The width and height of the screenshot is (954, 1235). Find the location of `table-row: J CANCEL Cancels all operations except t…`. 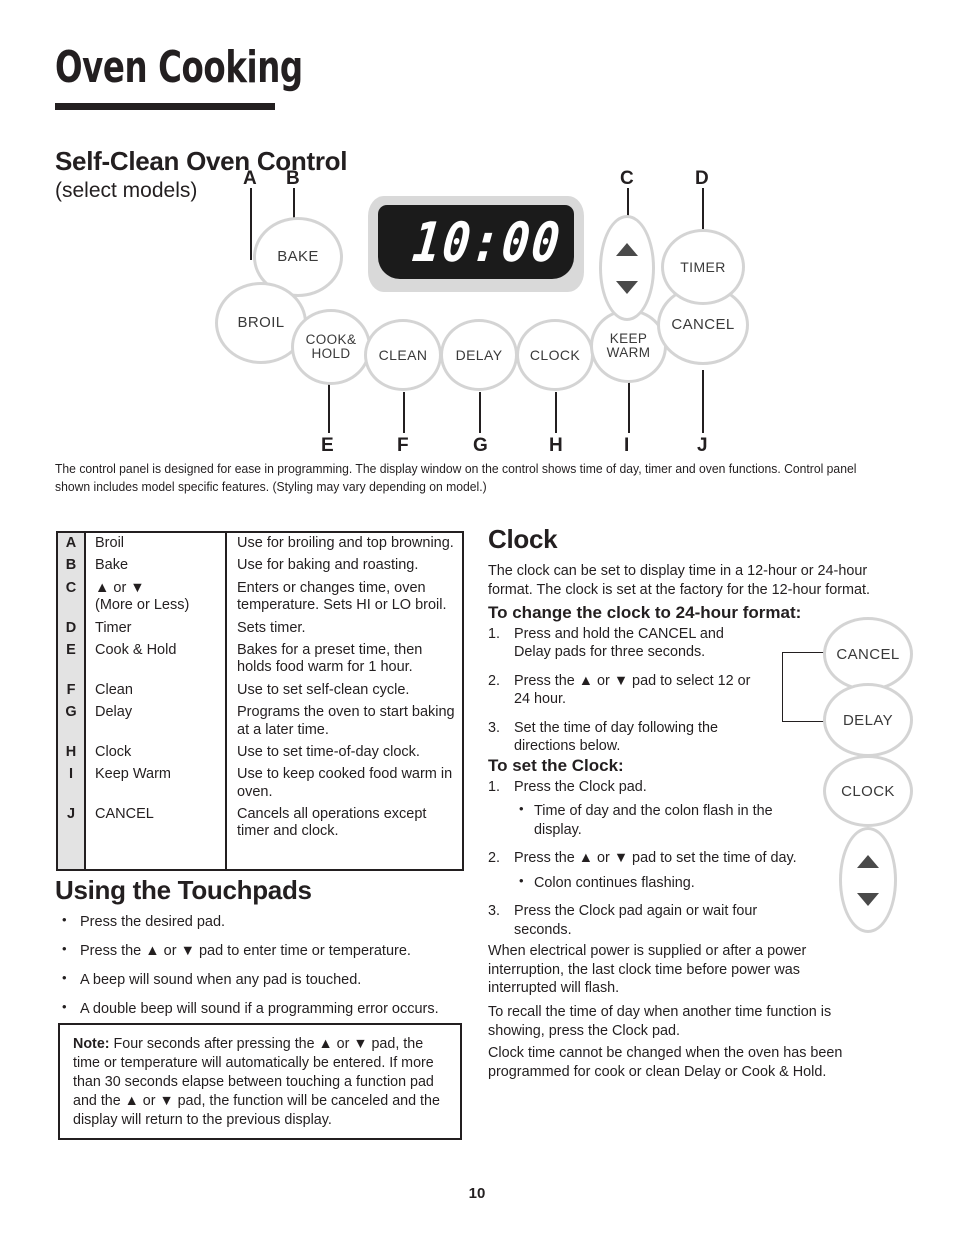

table-row: J CANCEL Cancels all operations except t… is located at coordinates (260, 824).